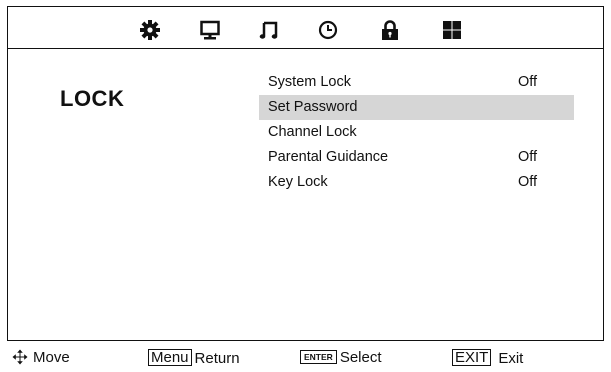  I want to click on menu-item-label: Key Lock, so click(298, 182).